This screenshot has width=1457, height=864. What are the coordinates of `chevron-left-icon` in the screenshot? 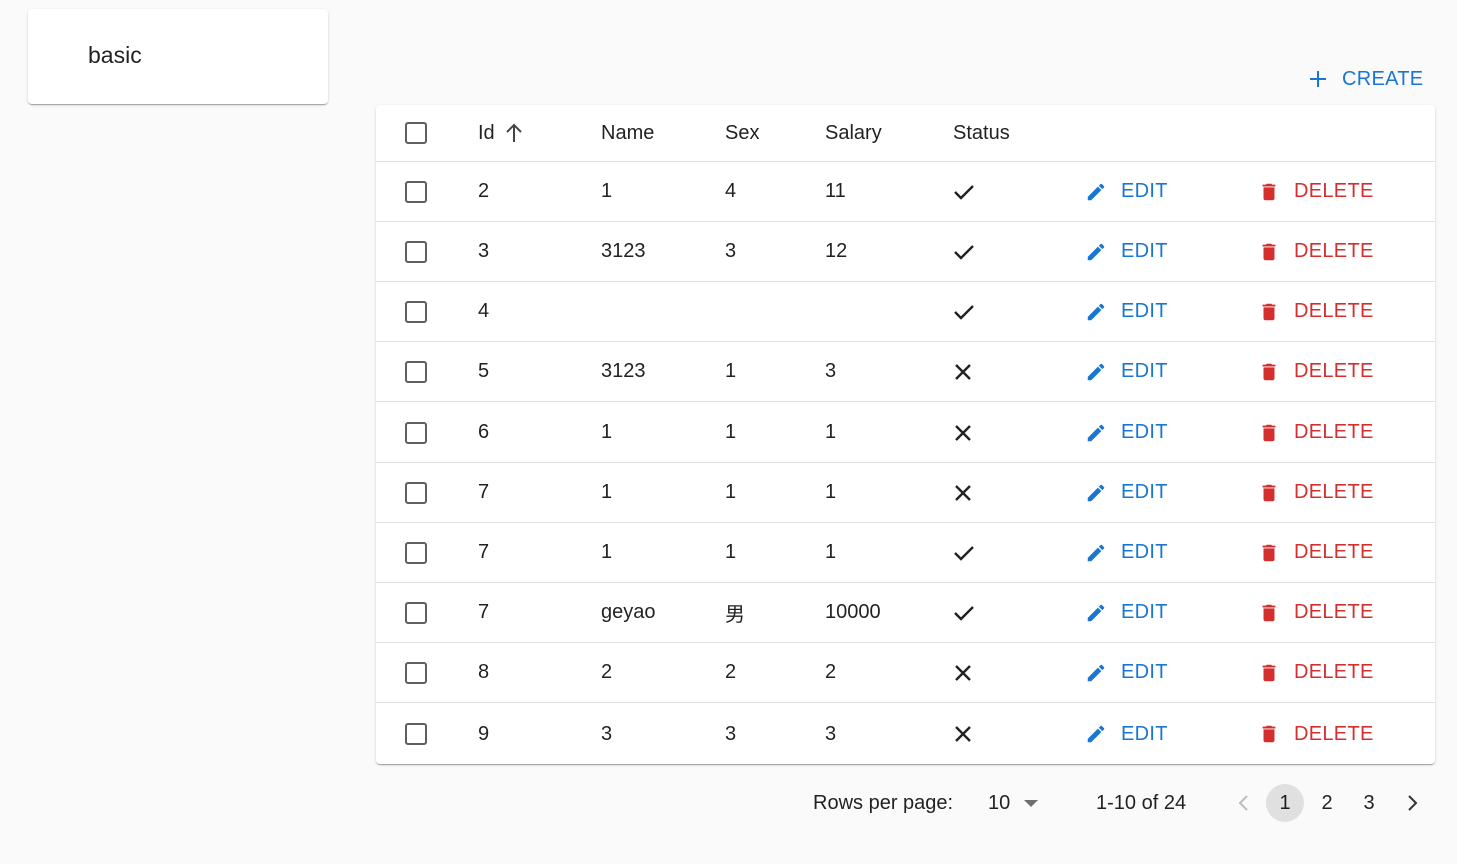 It's located at (1244, 803).